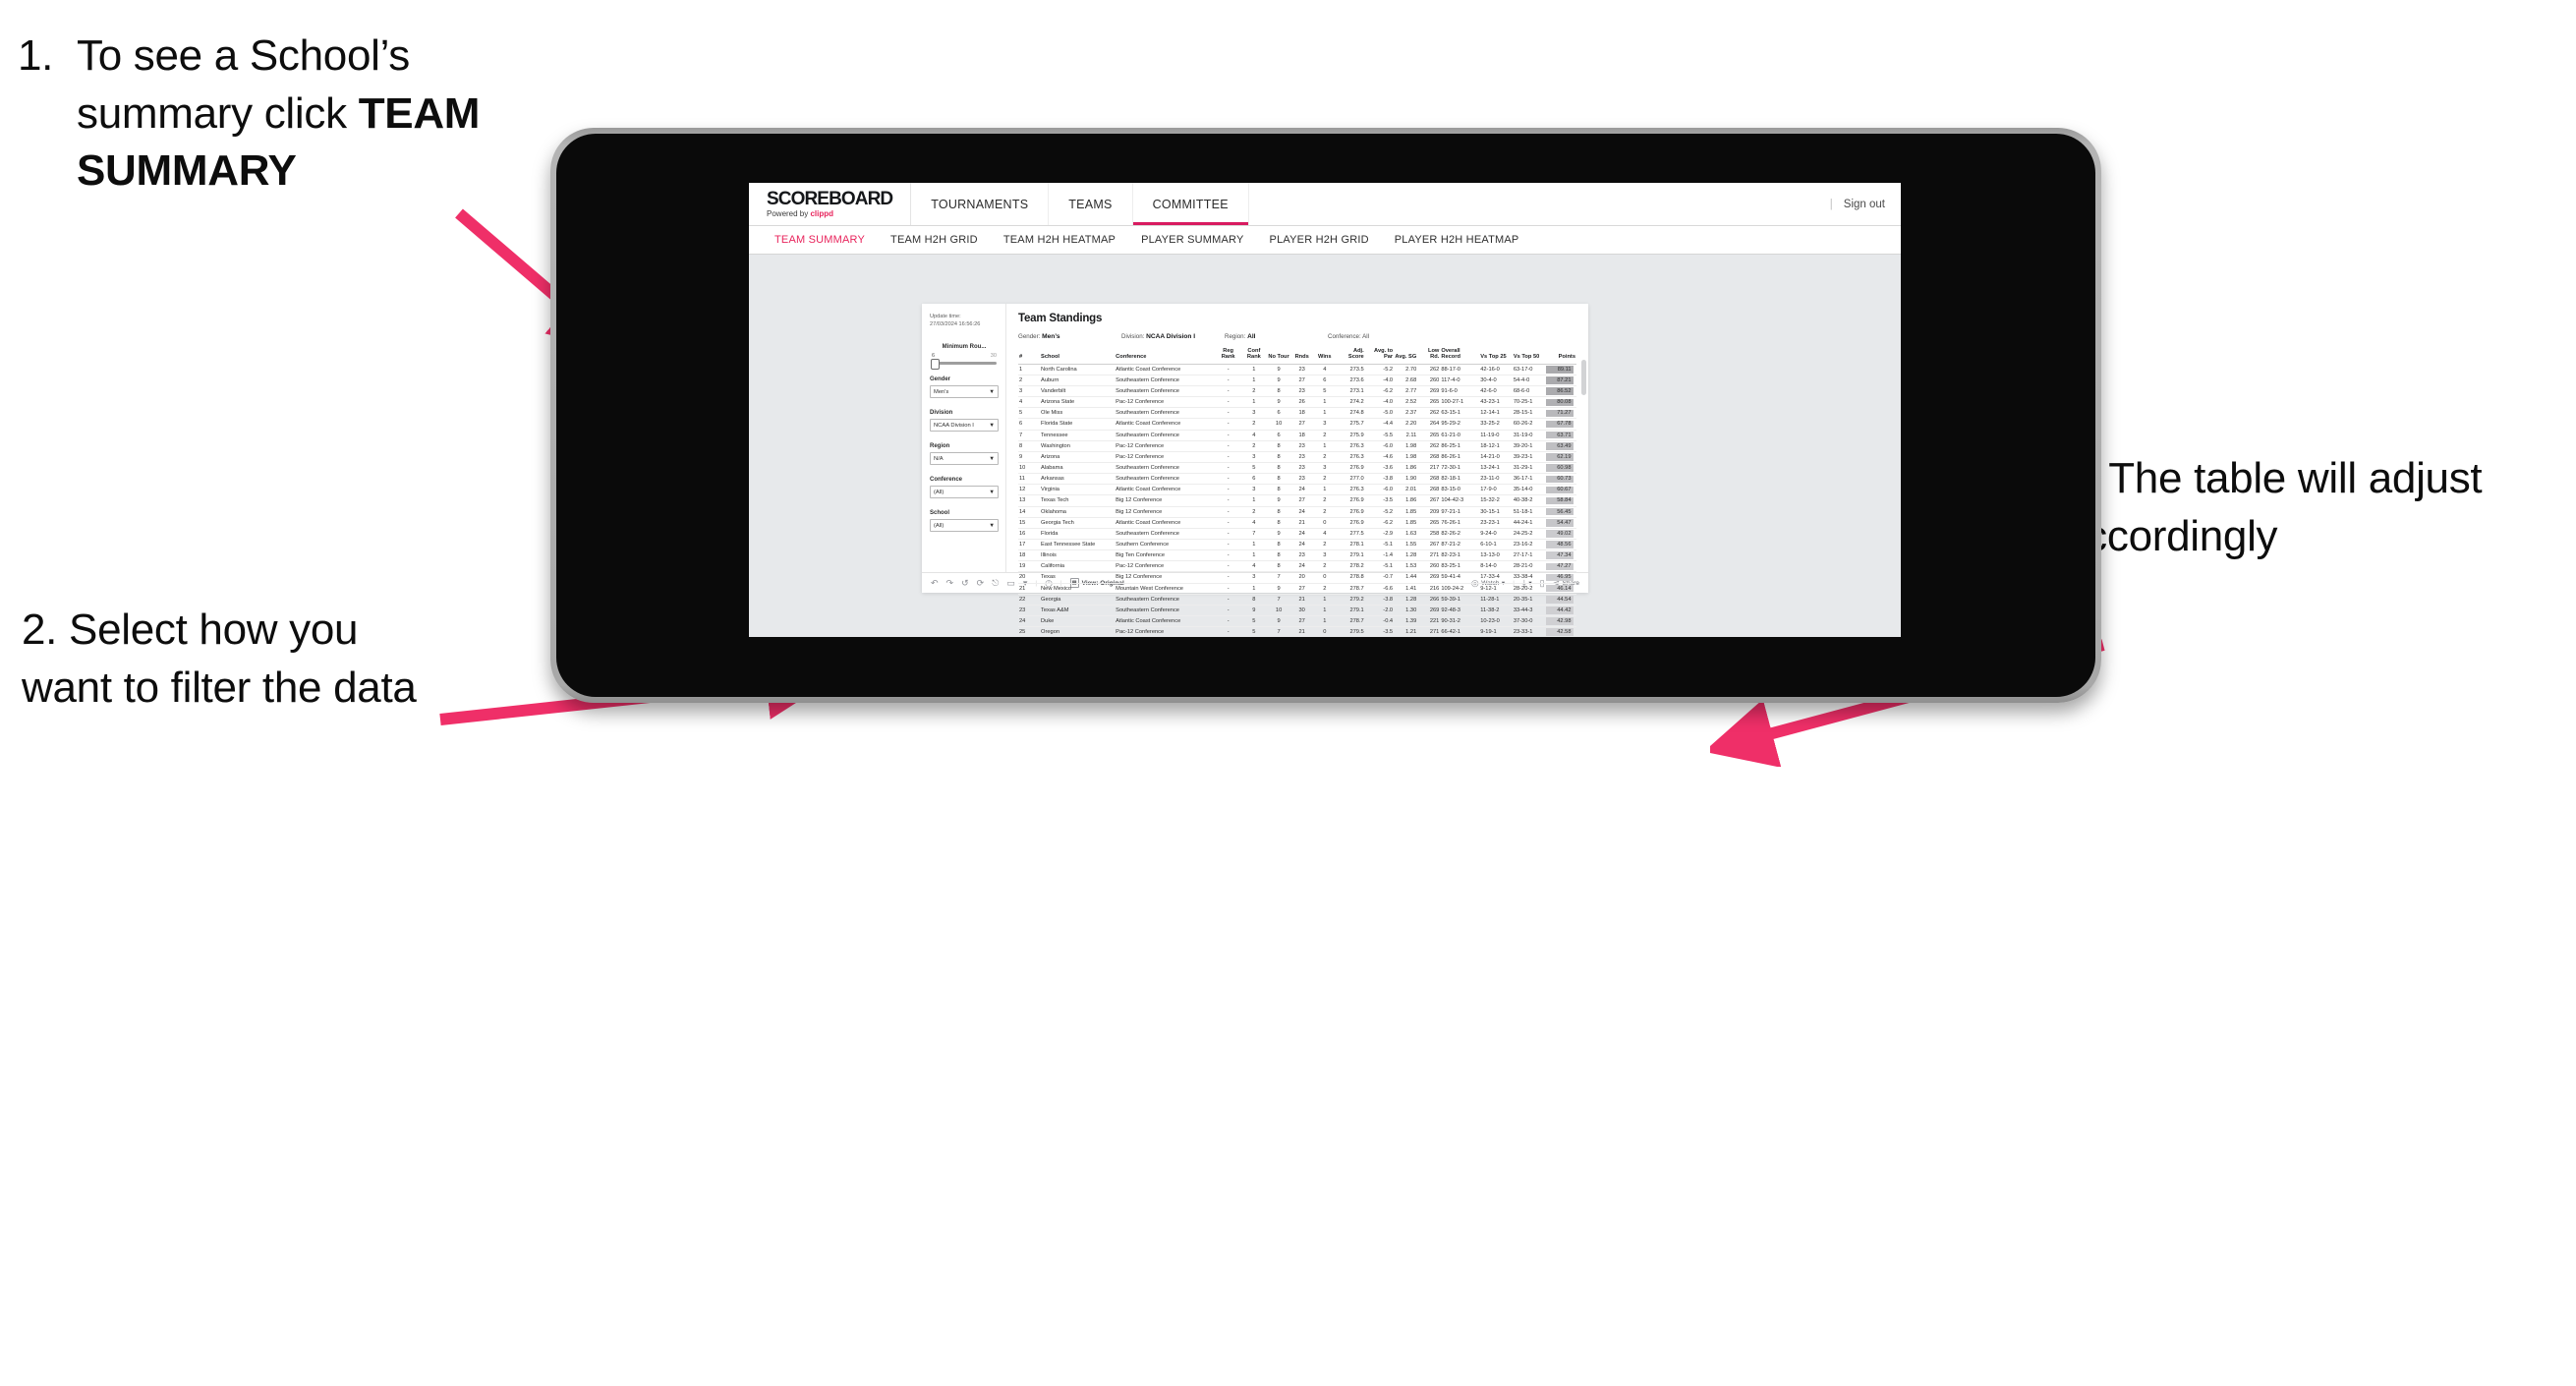  I want to click on school-filter-label: School, so click(940, 513).